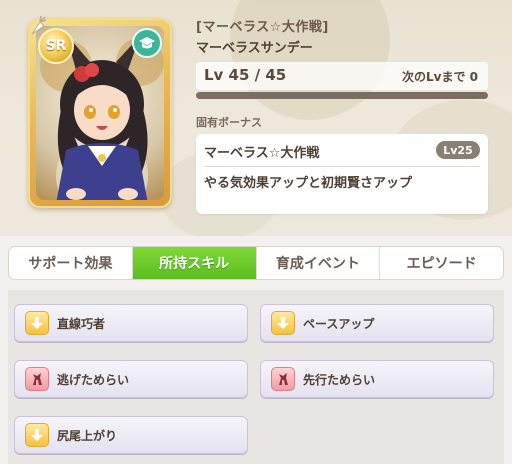 This screenshot has width=512, height=464. I want to click on level-display: Lv 45 / 45 次のLvまで 0, so click(342, 76).